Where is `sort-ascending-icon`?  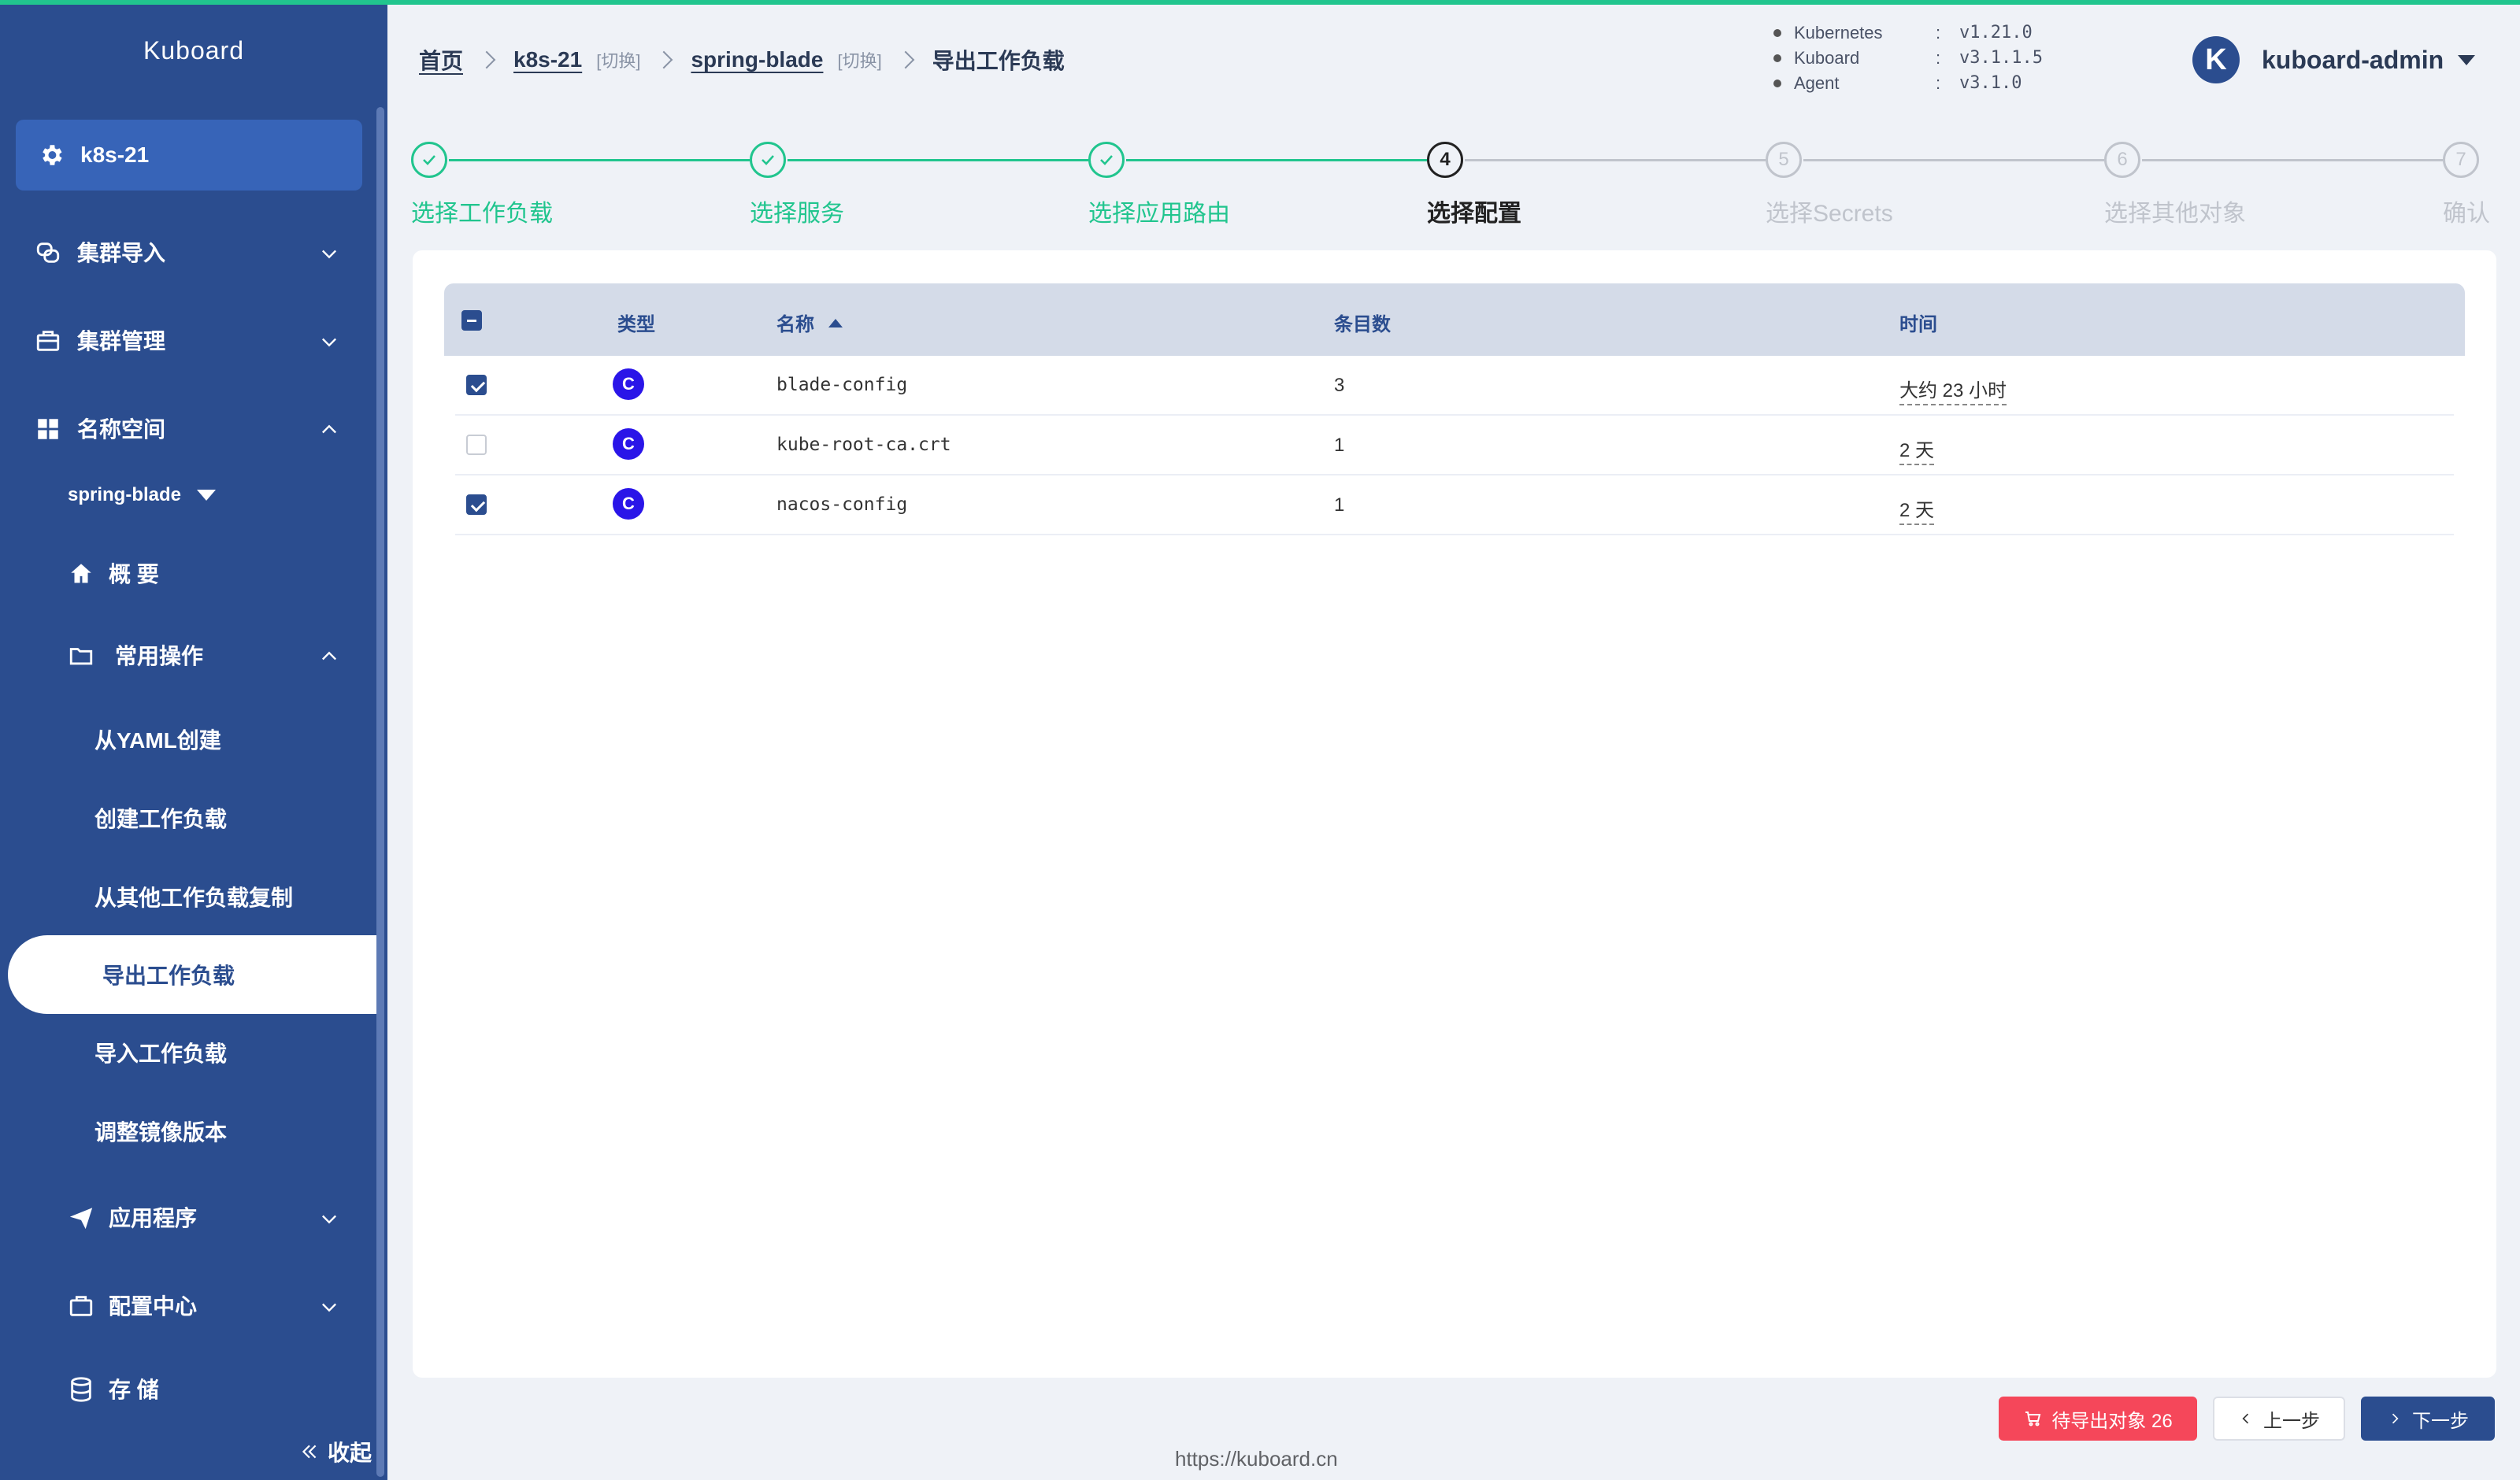 sort-ascending-icon is located at coordinates (835, 323).